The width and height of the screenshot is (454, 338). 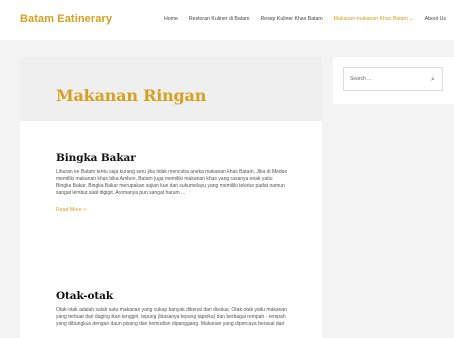 What do you see at coordinates (435, 19) in the screenshot?
I see `nav-item-about: About Us` at bounding box center [435, 19].